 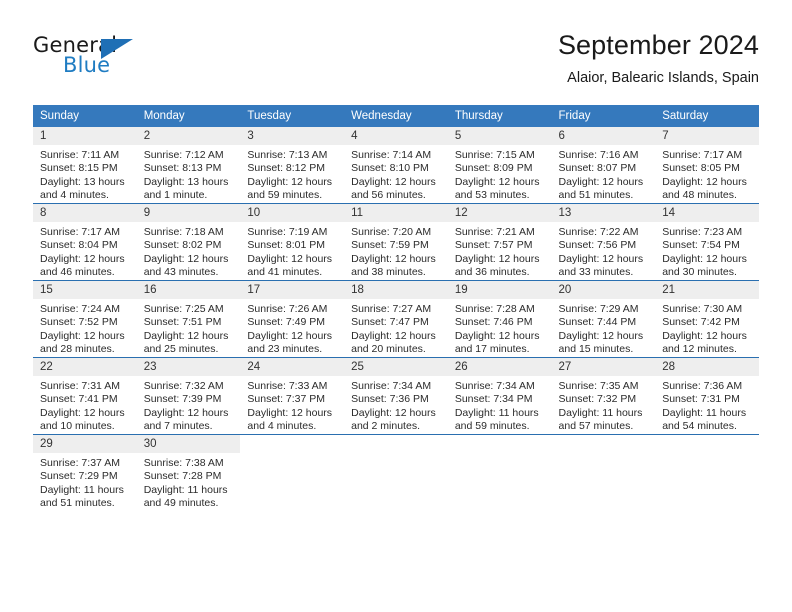 I want to click on day-number: 24, so click(x=292, y=367).